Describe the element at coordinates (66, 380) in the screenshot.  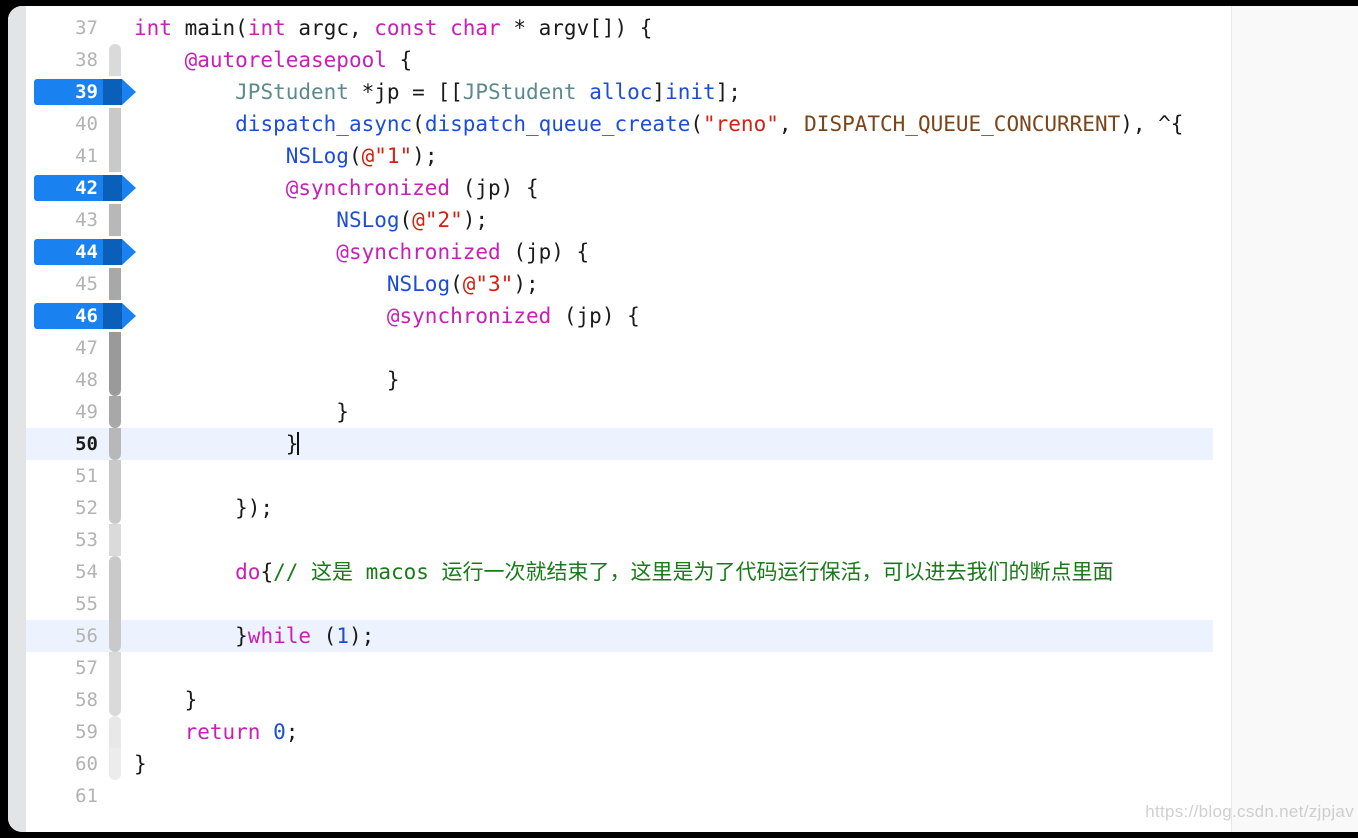
I see `line-number-48: 48` at that location.